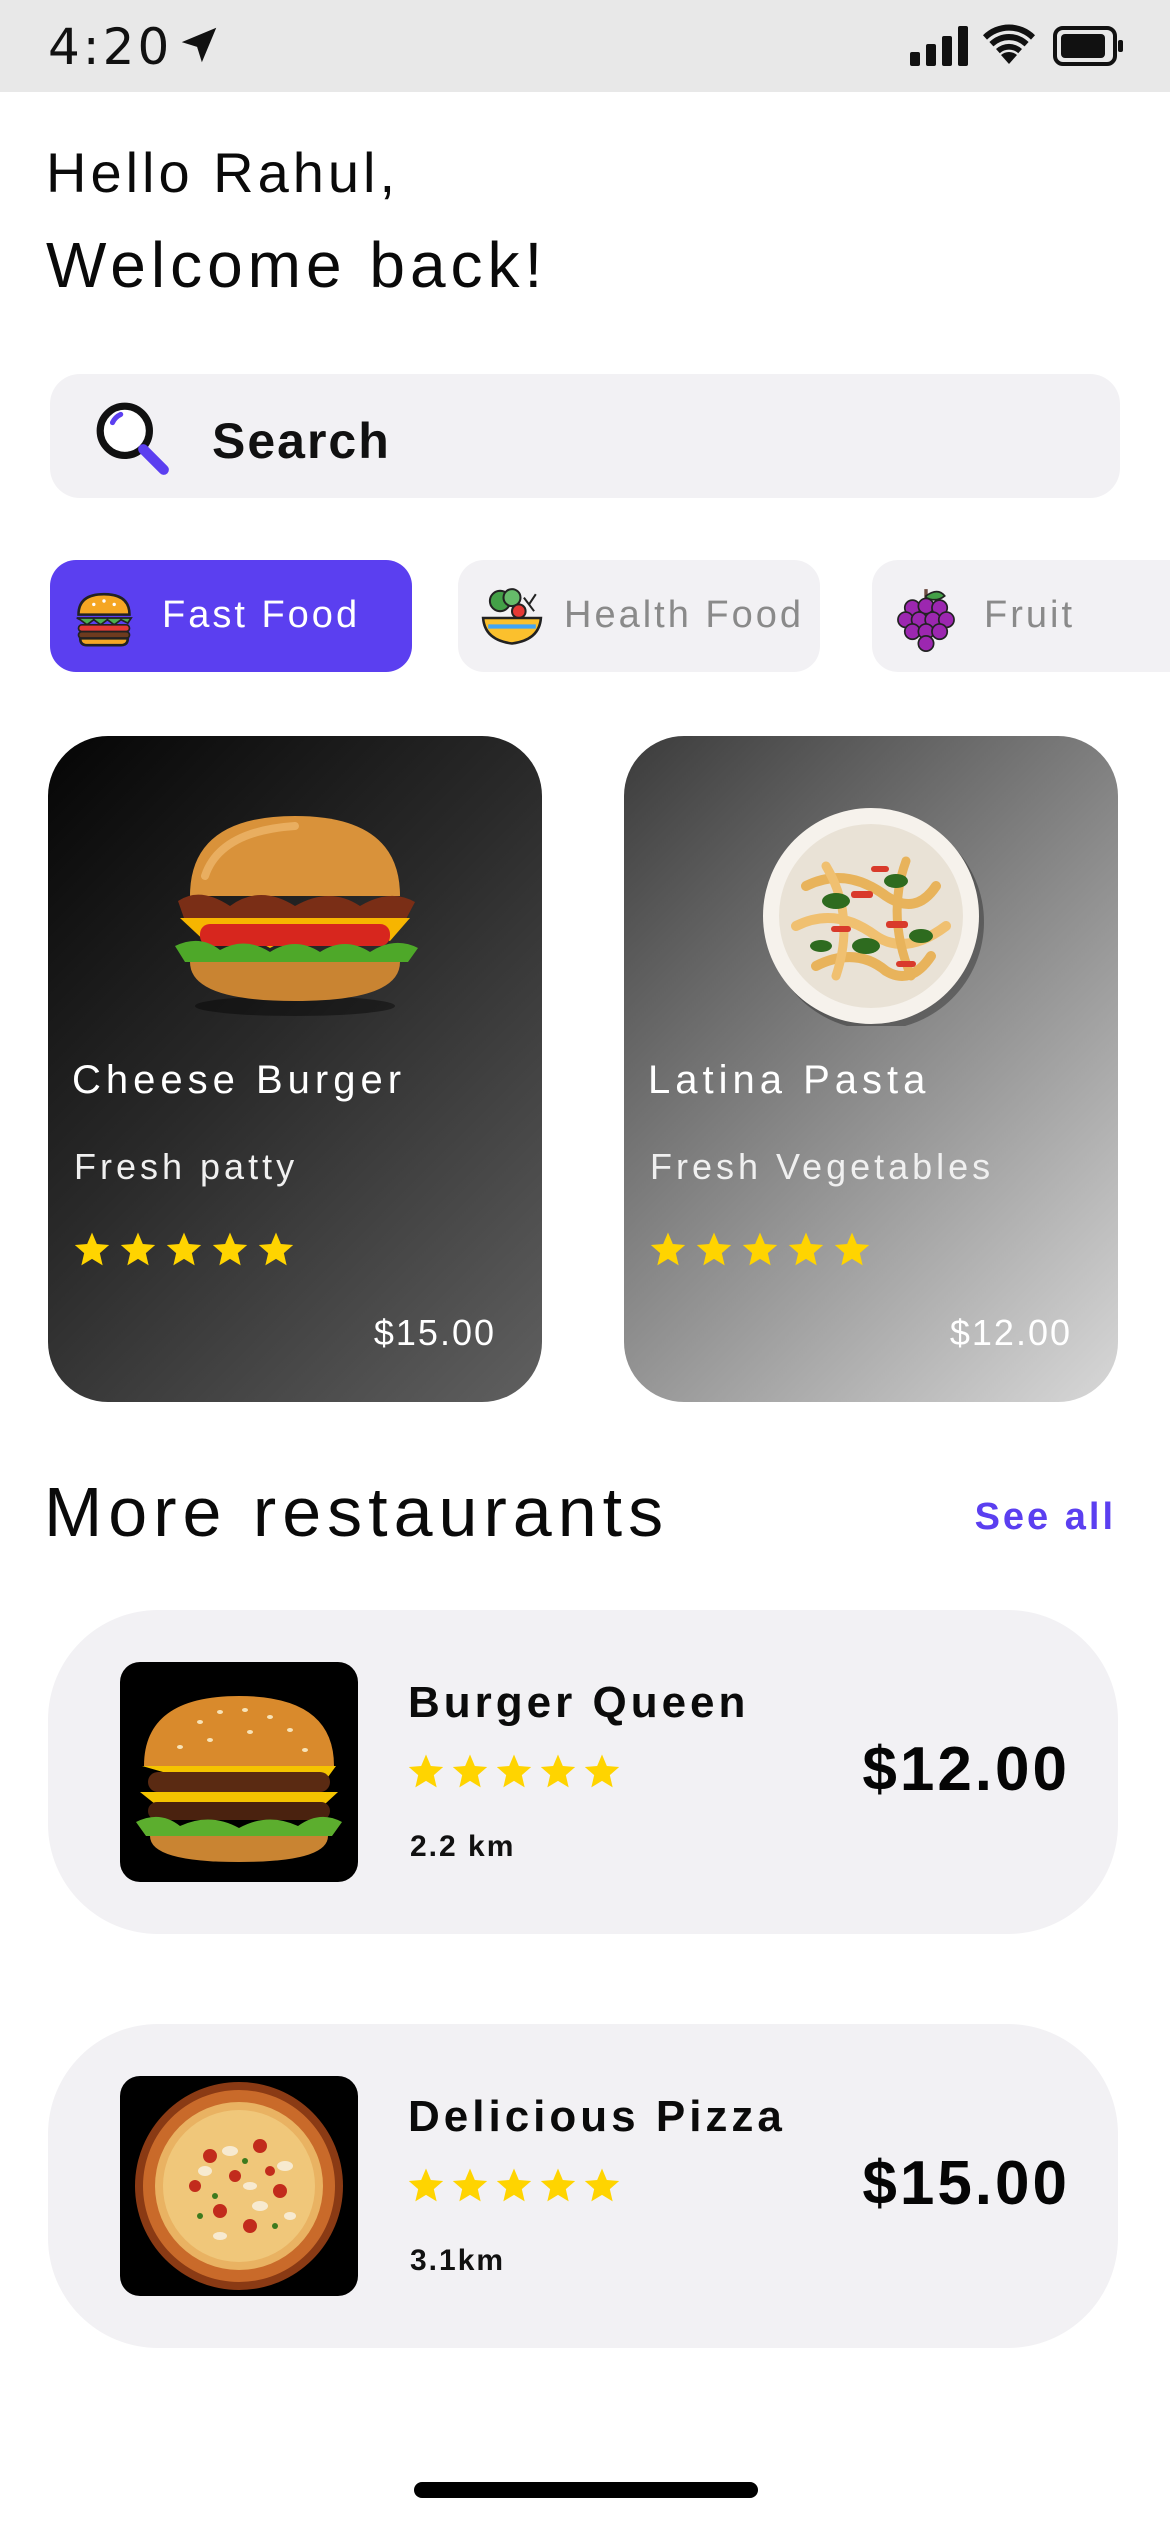 This screenshot has height=2532, width=1170. What do you see at coordinates (463, 1846) in the screenshot?
I see `restaurant-distance: 2.2 km` at bounding box center [463, 1846].